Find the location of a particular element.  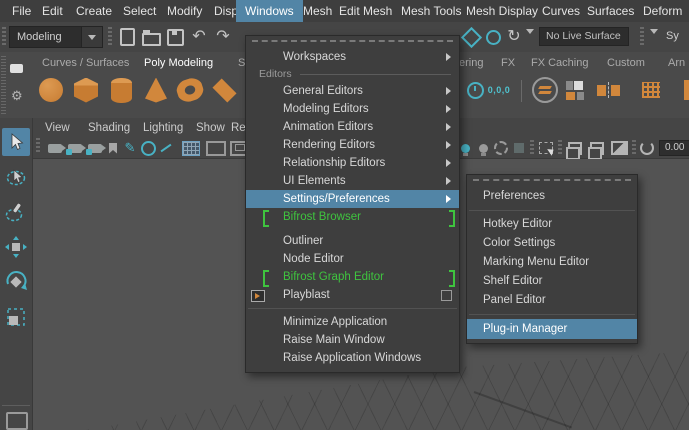

shelf-tab-custom: Custom is located at coordinates (626, 63).